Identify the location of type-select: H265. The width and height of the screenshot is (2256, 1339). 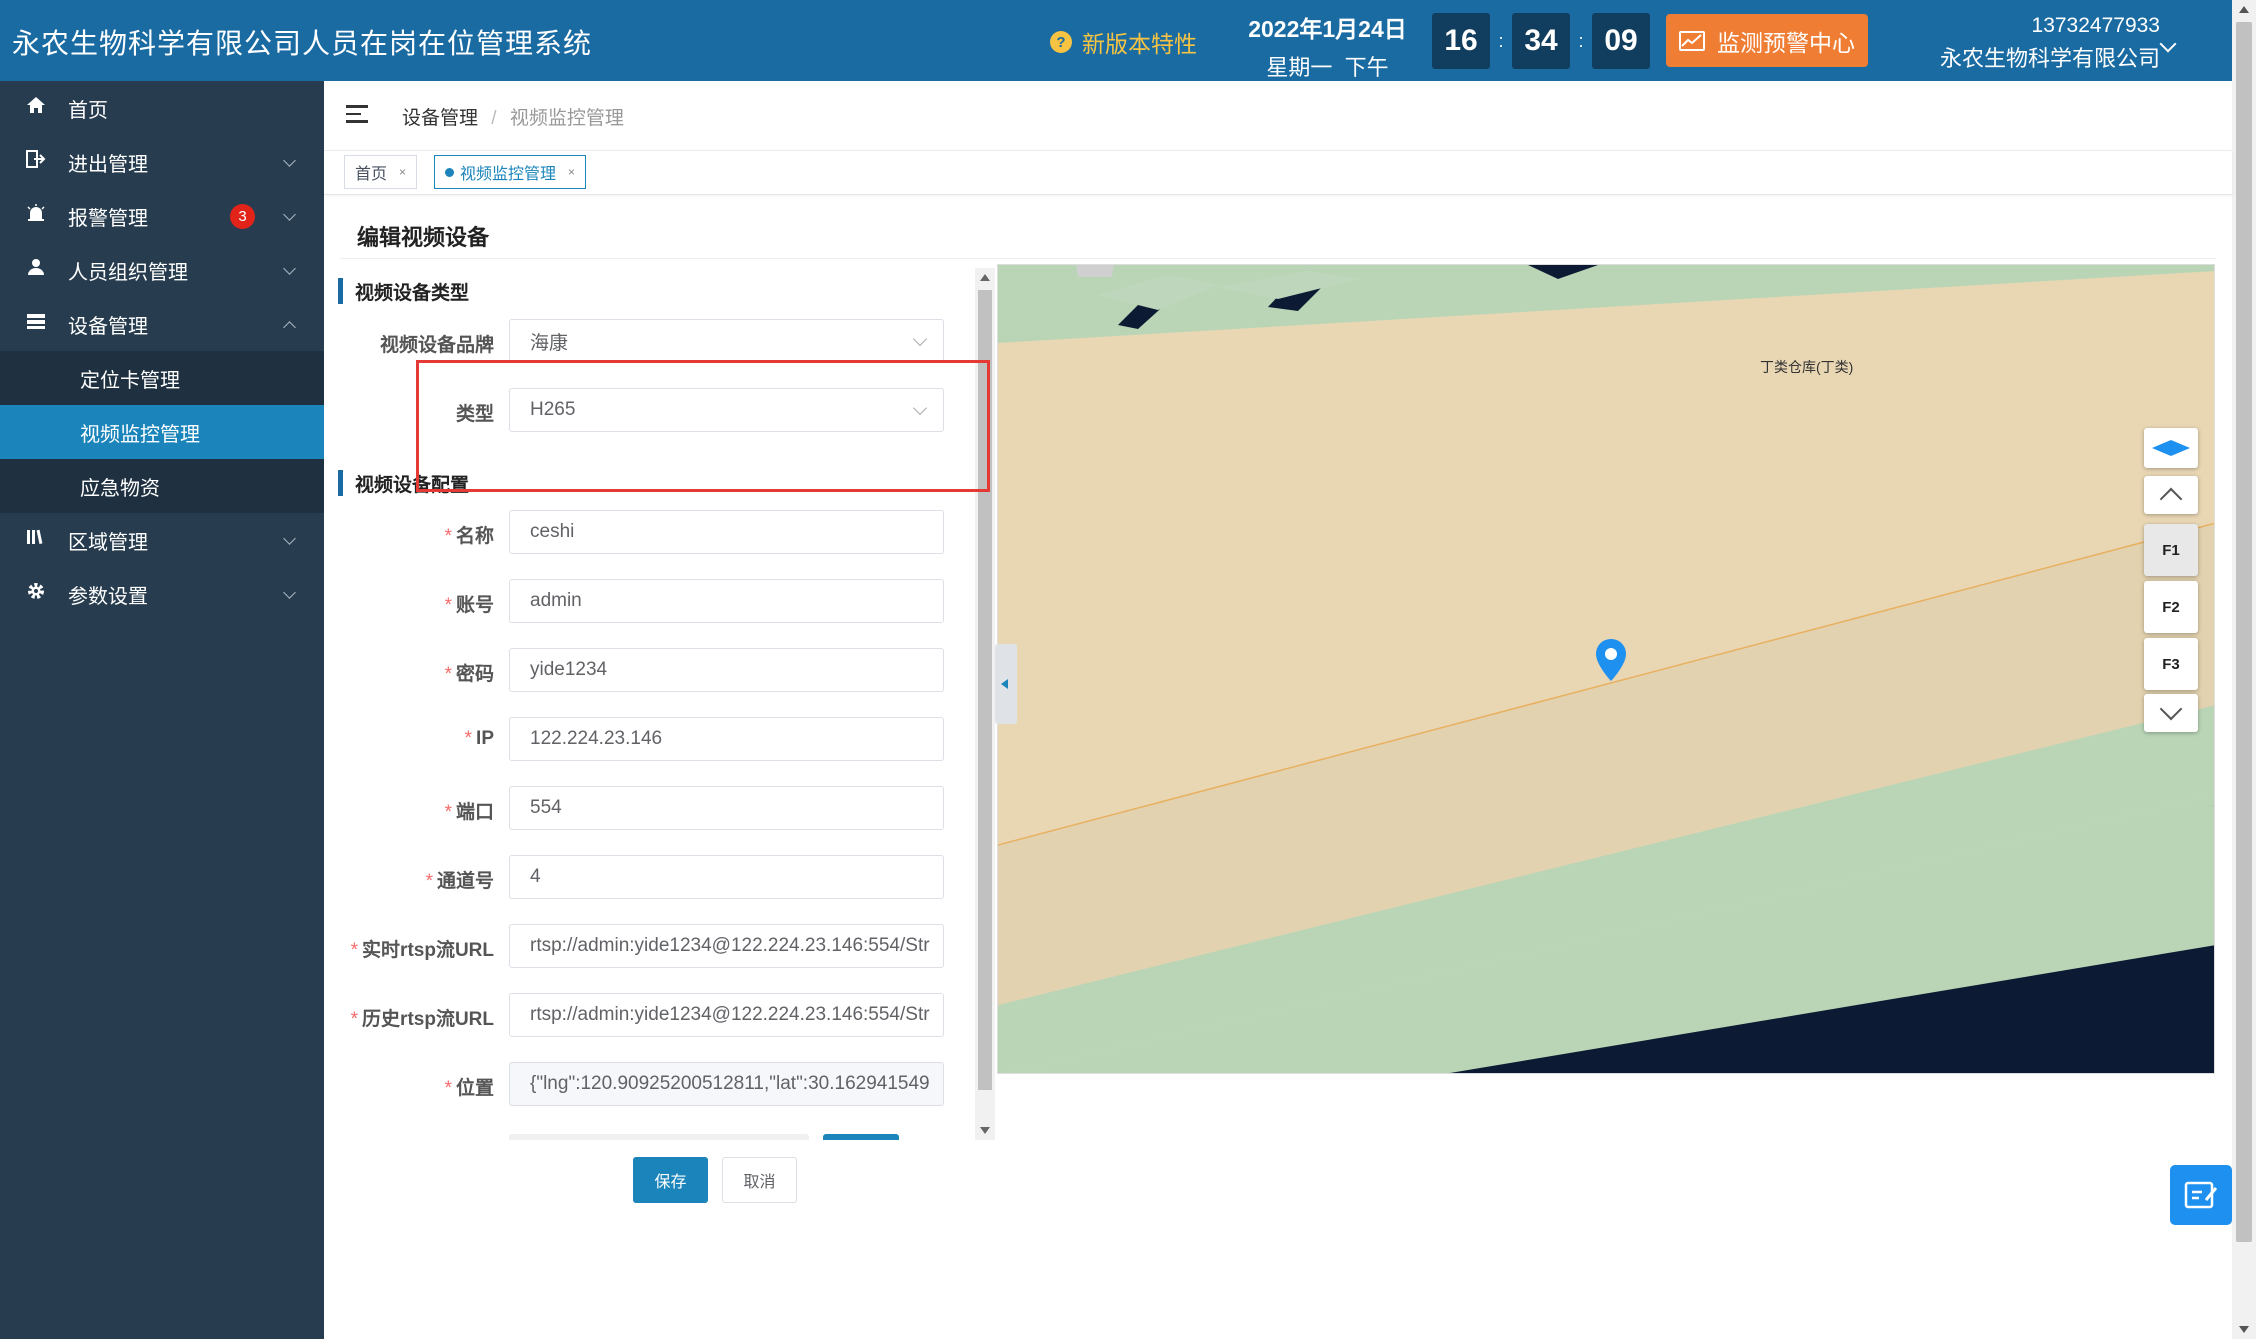
(726, 410).